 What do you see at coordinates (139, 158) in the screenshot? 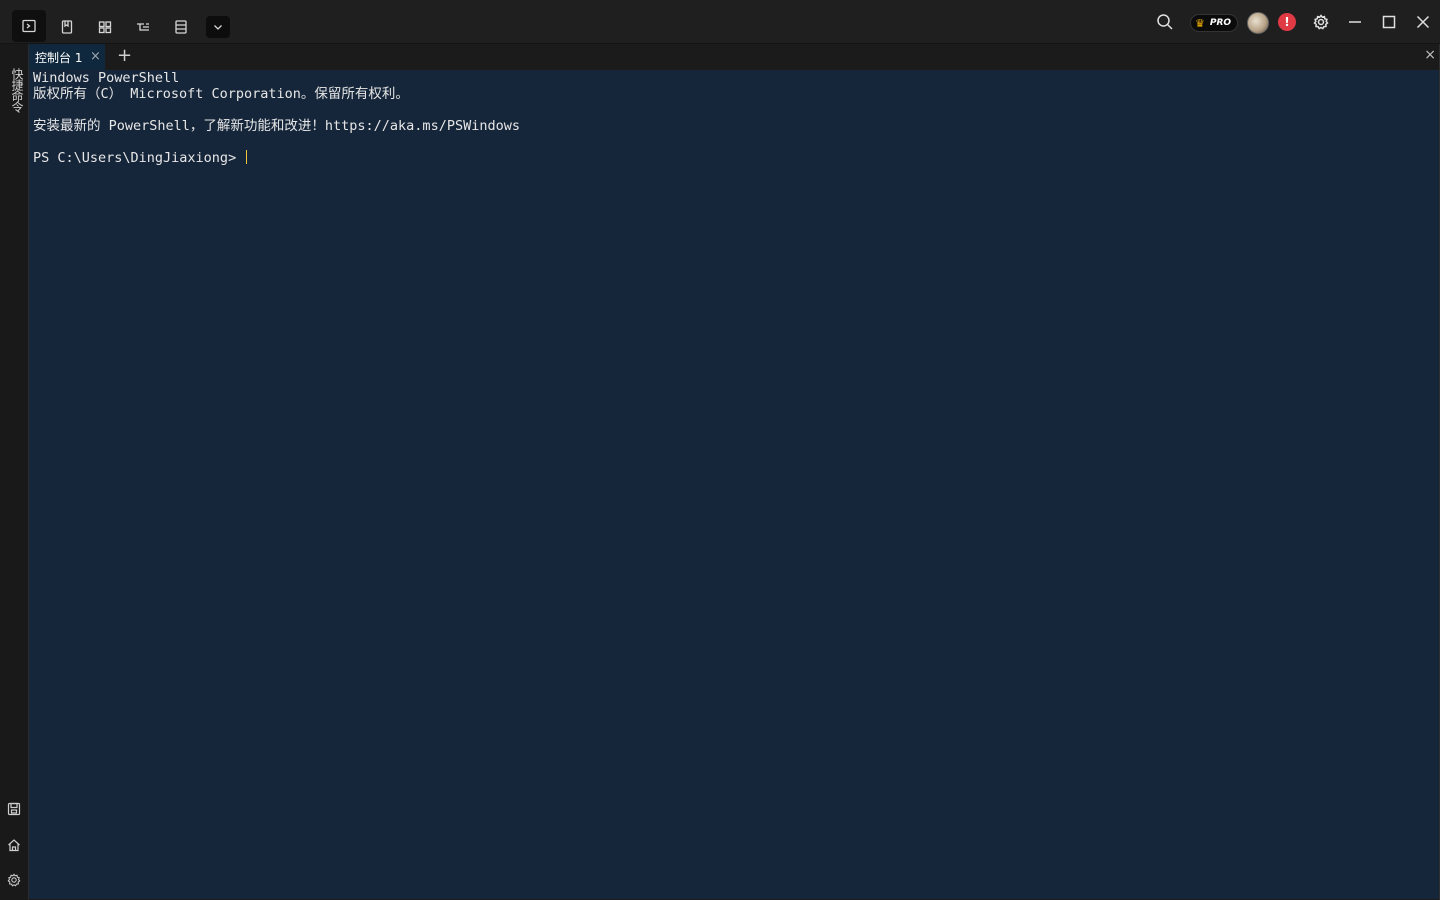
I see `prompt-text: PS C:\Users\DingJiaxiong>` at bounding box center [139, 158].